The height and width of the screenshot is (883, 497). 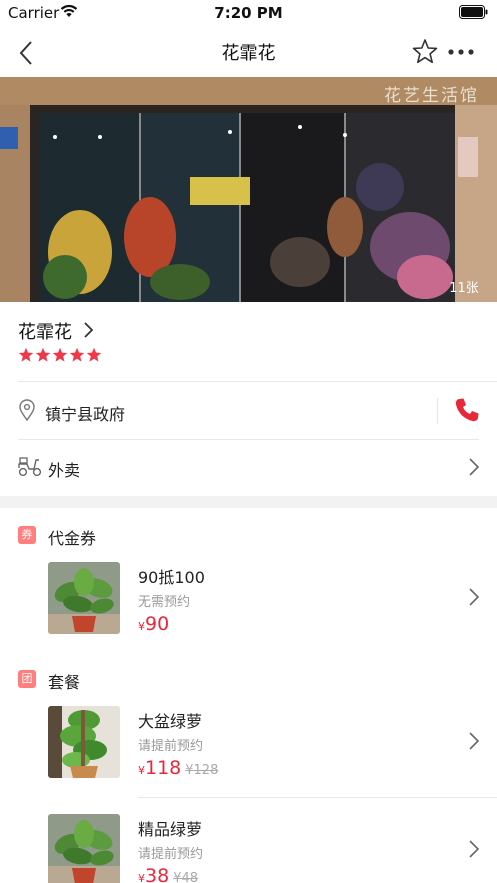 I want to click on more-dots-icon, so click(x=461, y=52).